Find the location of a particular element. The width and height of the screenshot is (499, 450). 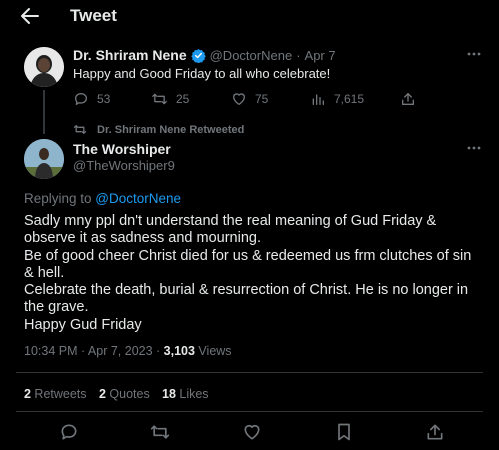

replying-to: Replying to @DoctorNene is located at coordinates (102, 198).